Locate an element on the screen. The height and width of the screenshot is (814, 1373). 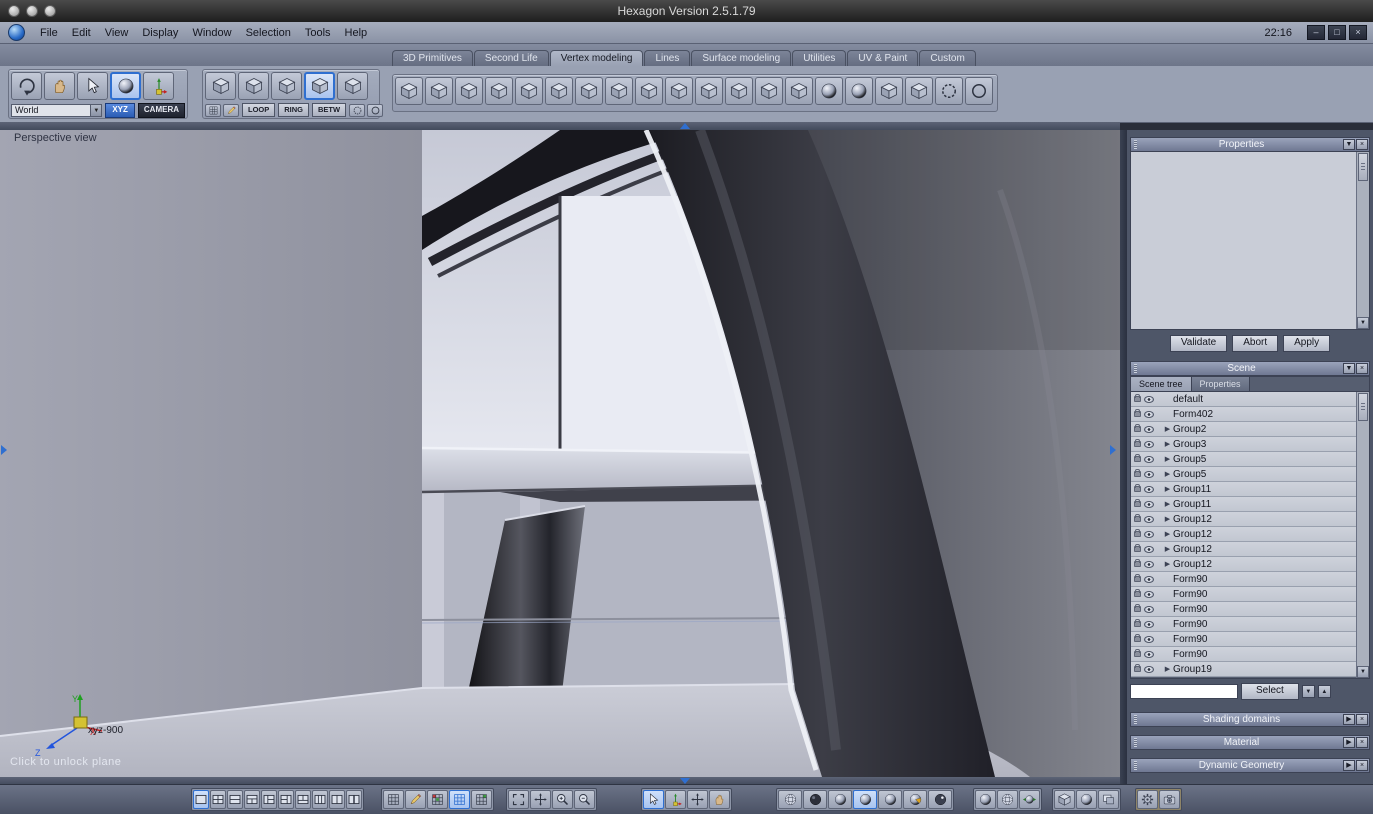
top-splitter is located at coordinates (560, 126).